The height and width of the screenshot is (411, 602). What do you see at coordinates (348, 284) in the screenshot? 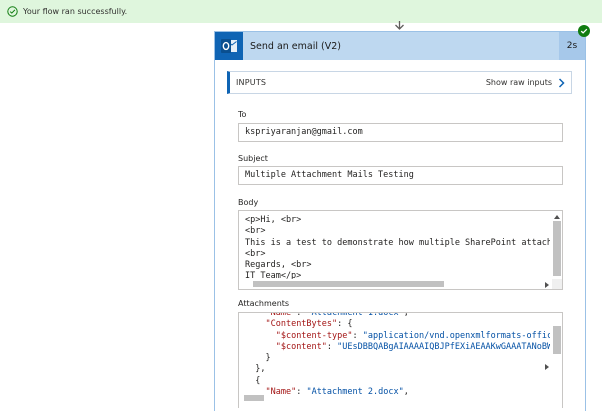
I see `body-horizontal-scroll-thumb` at bounding box center [348, 284].